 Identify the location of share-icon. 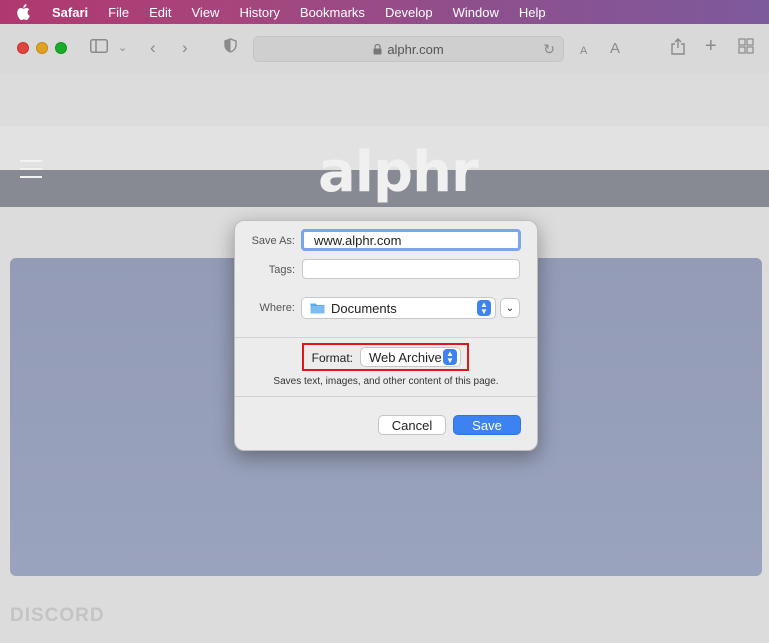
(678, 49).